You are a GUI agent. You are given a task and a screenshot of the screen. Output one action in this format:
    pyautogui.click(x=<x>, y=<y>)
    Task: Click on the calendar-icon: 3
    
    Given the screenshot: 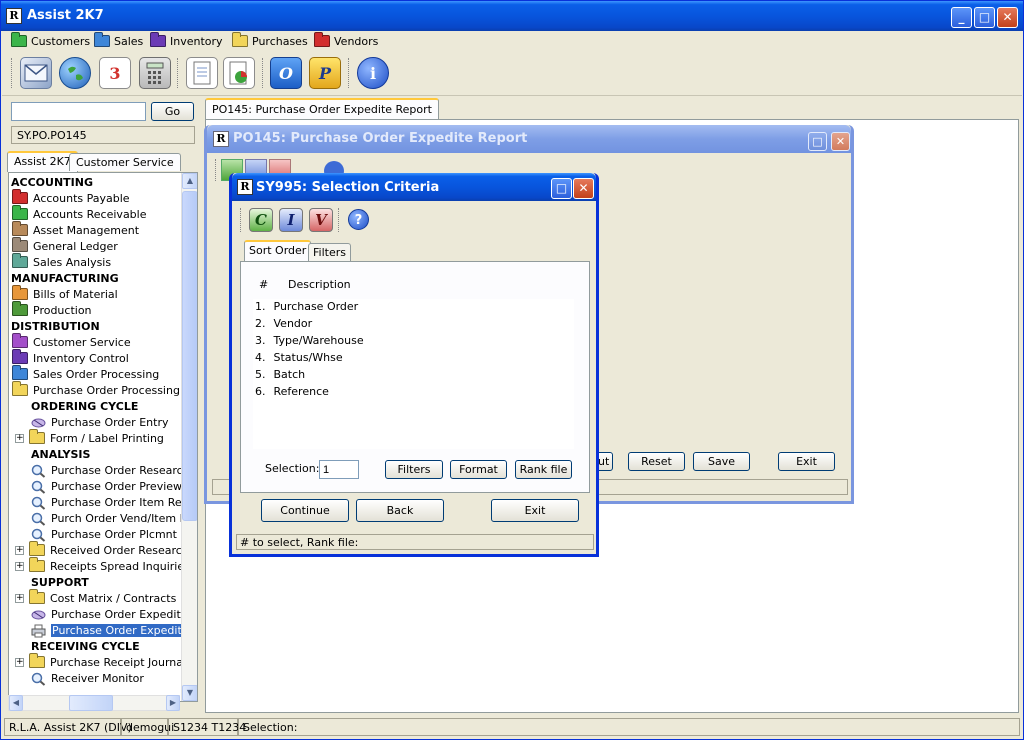 What is the action you would take?
    pyautogui.click(x=115, y=73)
    